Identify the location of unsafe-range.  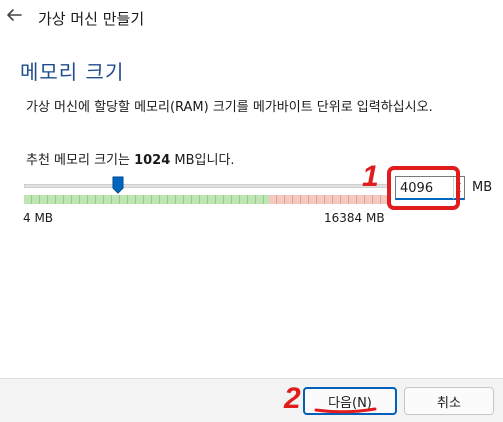
(329, 199).